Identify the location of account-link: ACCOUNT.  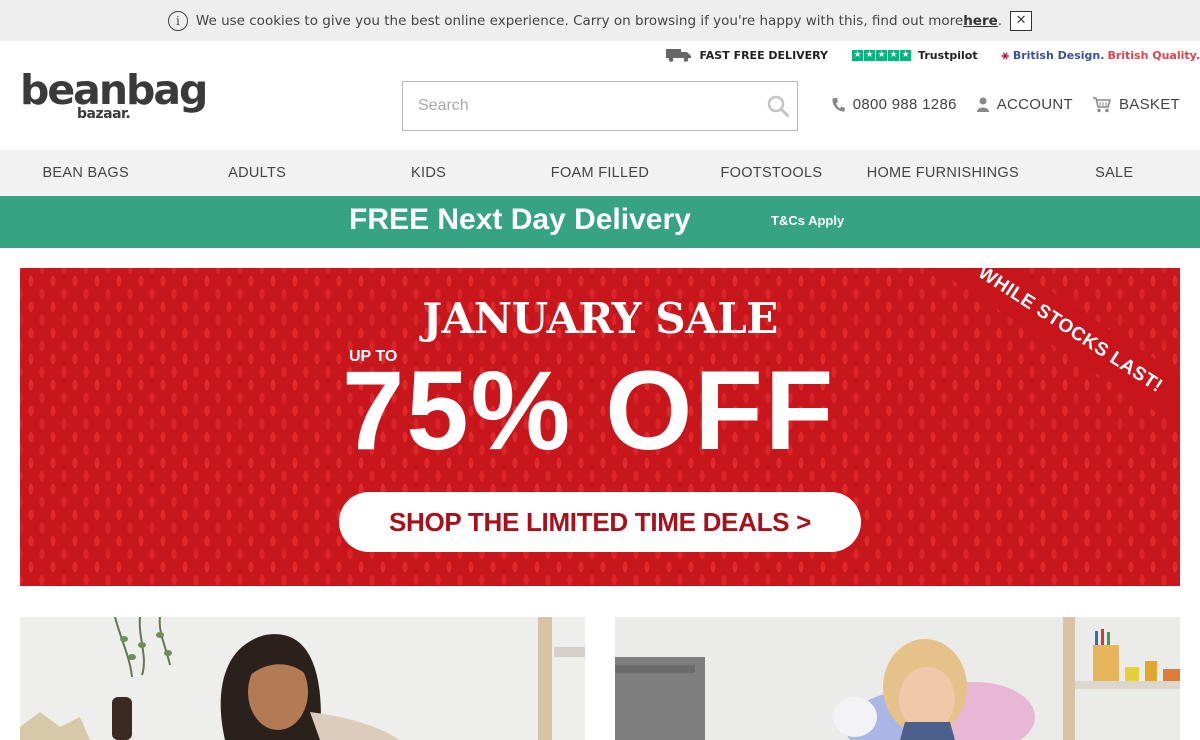
(1024, 104).